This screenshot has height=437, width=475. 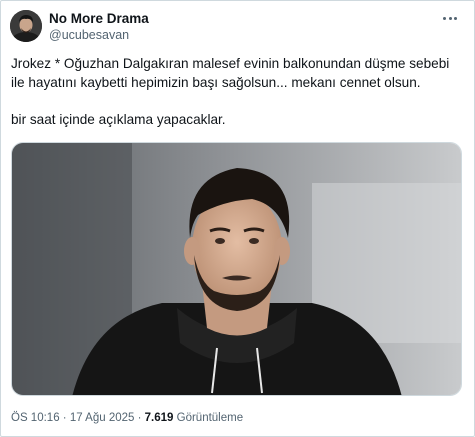 What do you see at coordinates (26, 26) in the screenshot?
I see `avatar` at bounding box center [26, 26].